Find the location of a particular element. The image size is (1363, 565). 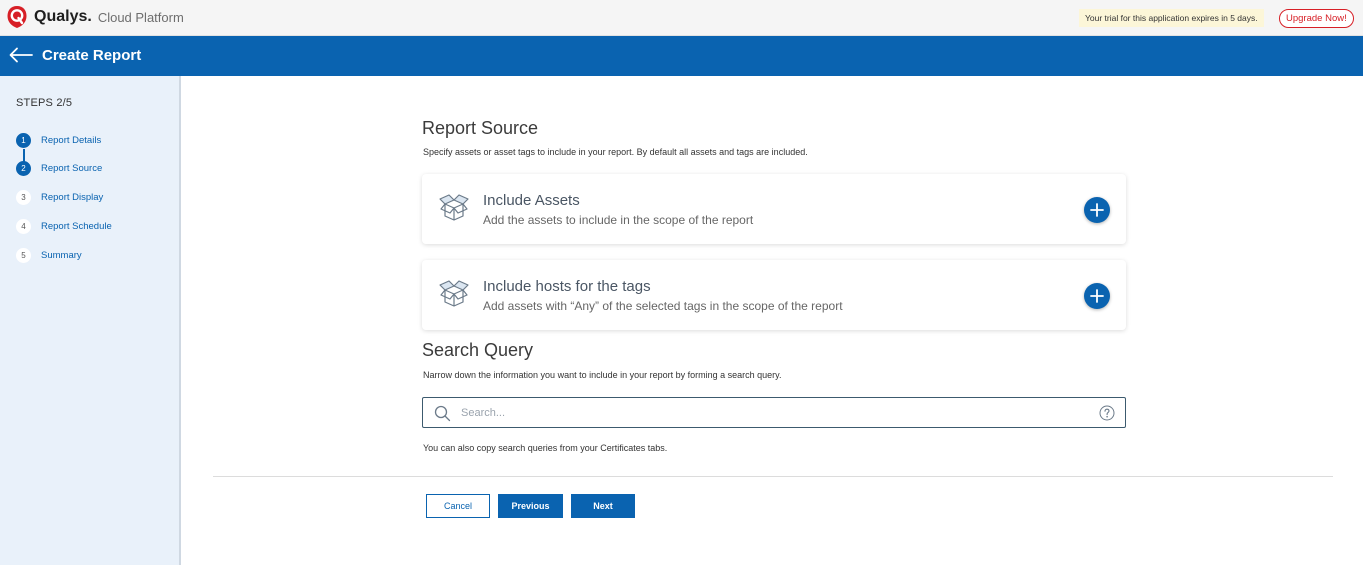

step-summary: 5 Summary is located at coordinates (49, 255).